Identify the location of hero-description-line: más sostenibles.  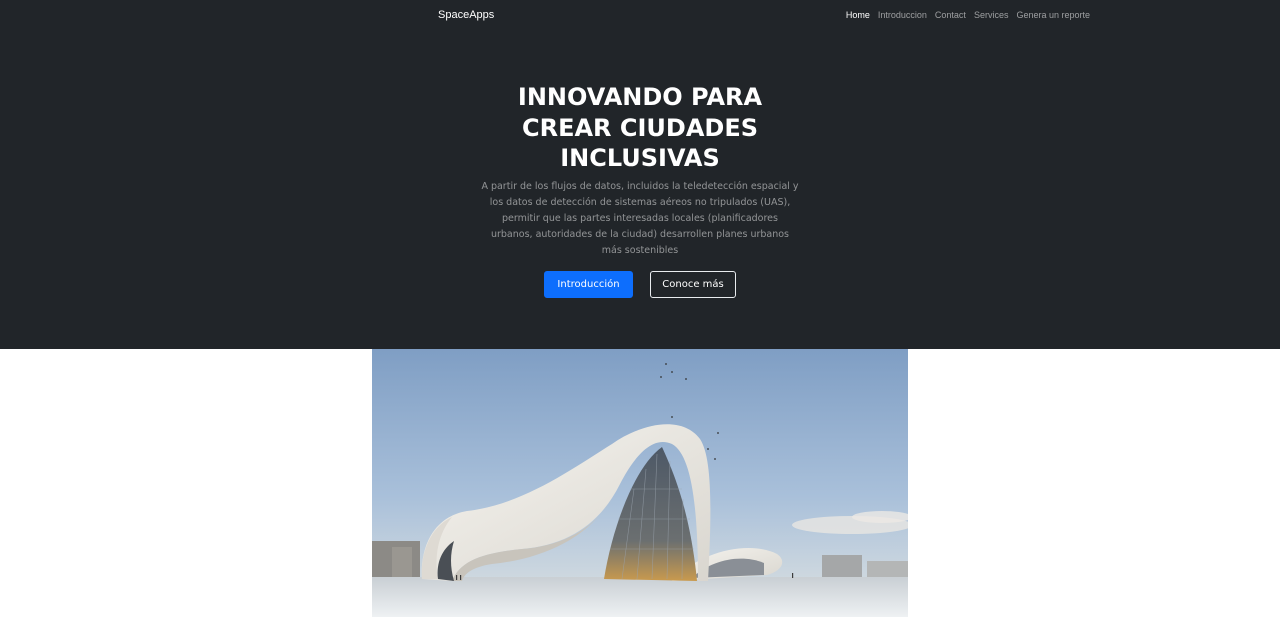
(640, 250).